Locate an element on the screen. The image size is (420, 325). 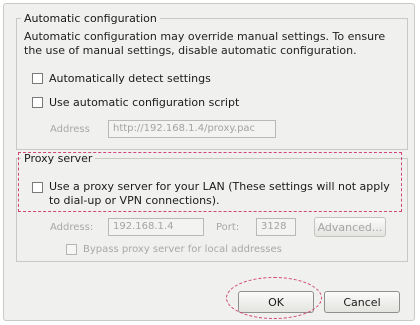
bypass-local-row: Bypass proxy server for local addresses is located at coordinates (174, 249).